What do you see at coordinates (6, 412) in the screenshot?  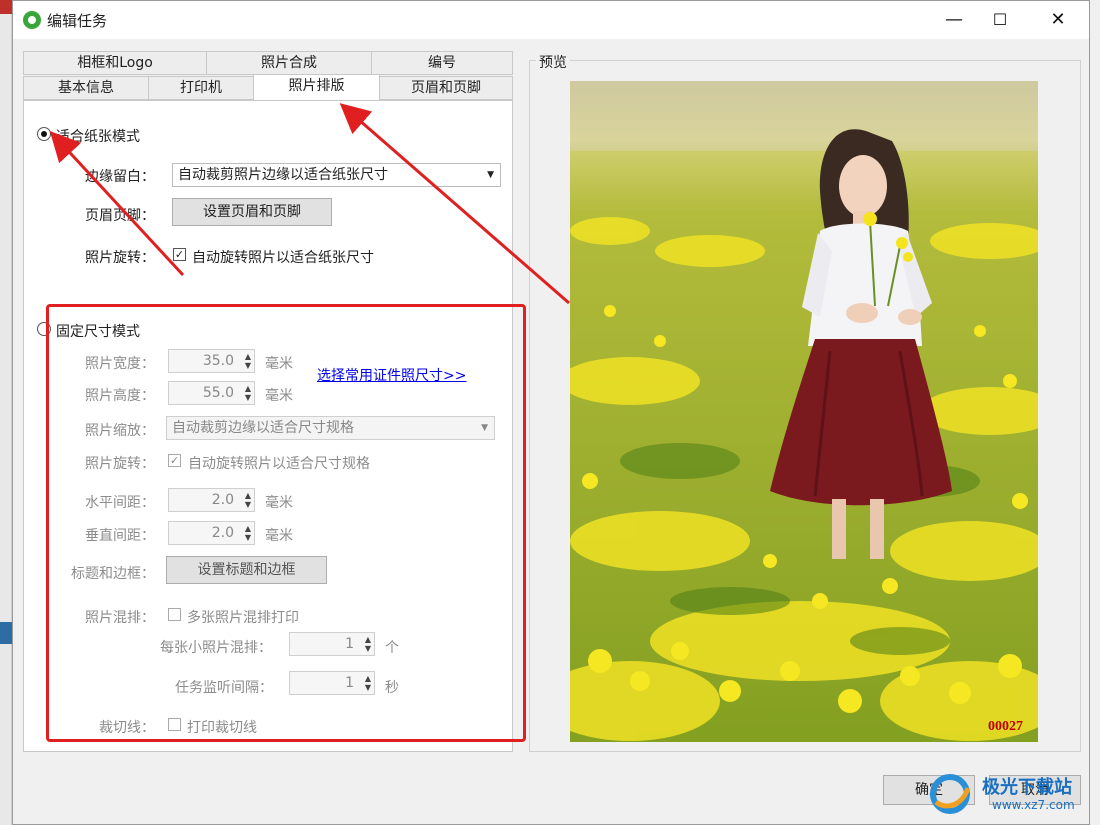 I see `background-app-strip` at bounding box center [6, 412].